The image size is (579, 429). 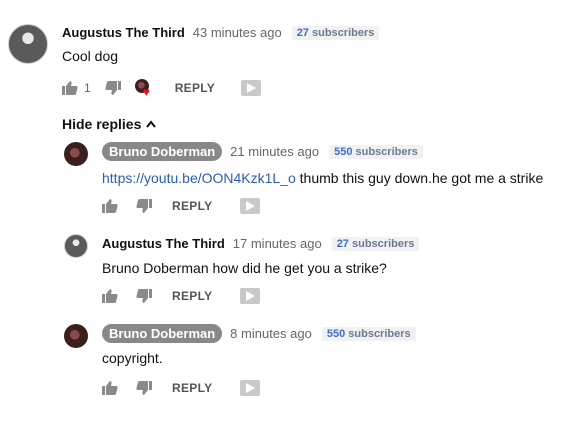 What do you see at coordinates (199, 178) in the screenshot?
I see `video-link: https://youtu.be/OON4Kzk1L_o` at bounding box center [199, 178].